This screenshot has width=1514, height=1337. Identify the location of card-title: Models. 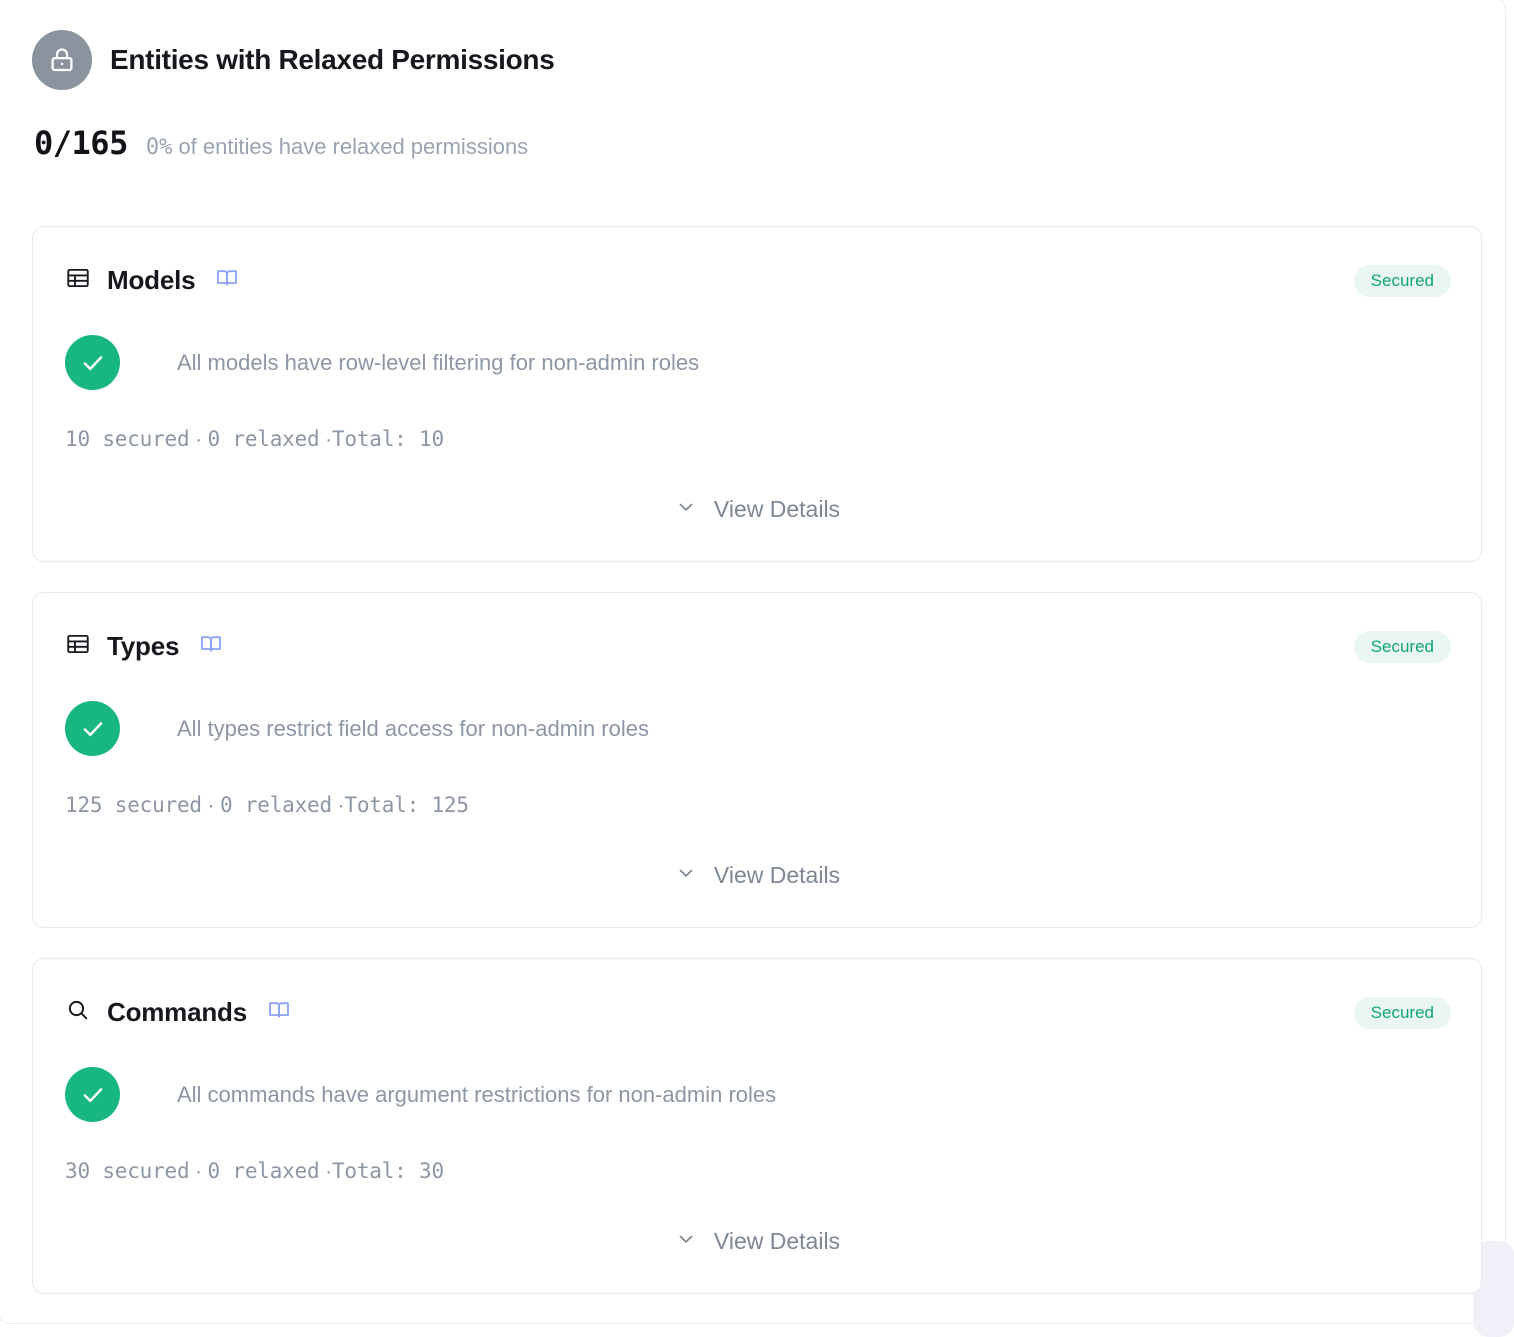
(151, 280).